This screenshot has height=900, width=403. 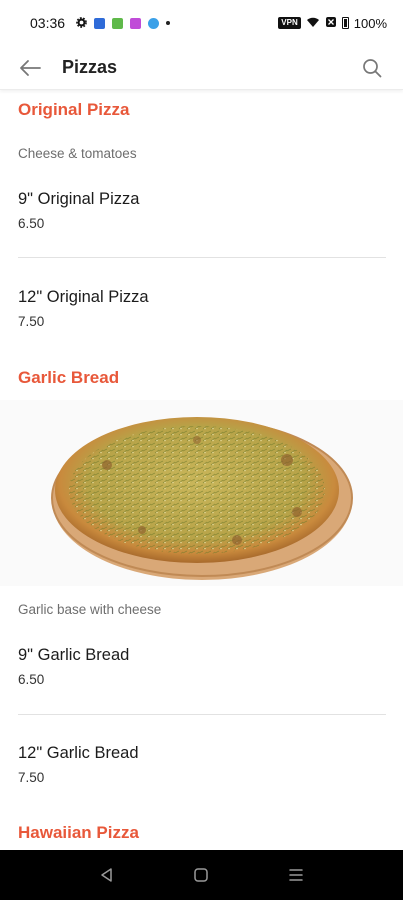 I want to click on vpn-icon: VPN, so click(x=289, y=23).